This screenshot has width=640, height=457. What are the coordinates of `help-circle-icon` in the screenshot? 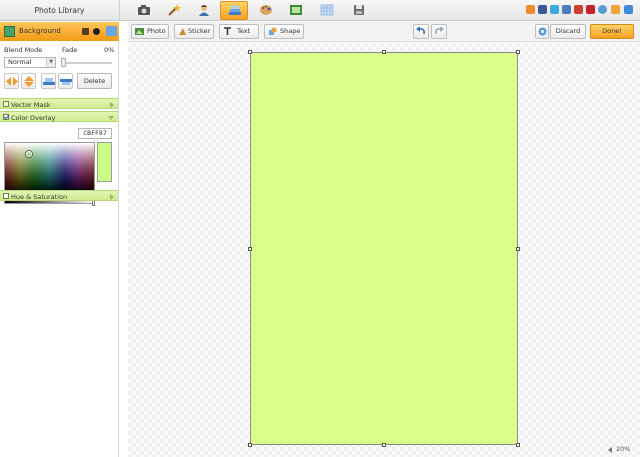 It's located at (542, 31).